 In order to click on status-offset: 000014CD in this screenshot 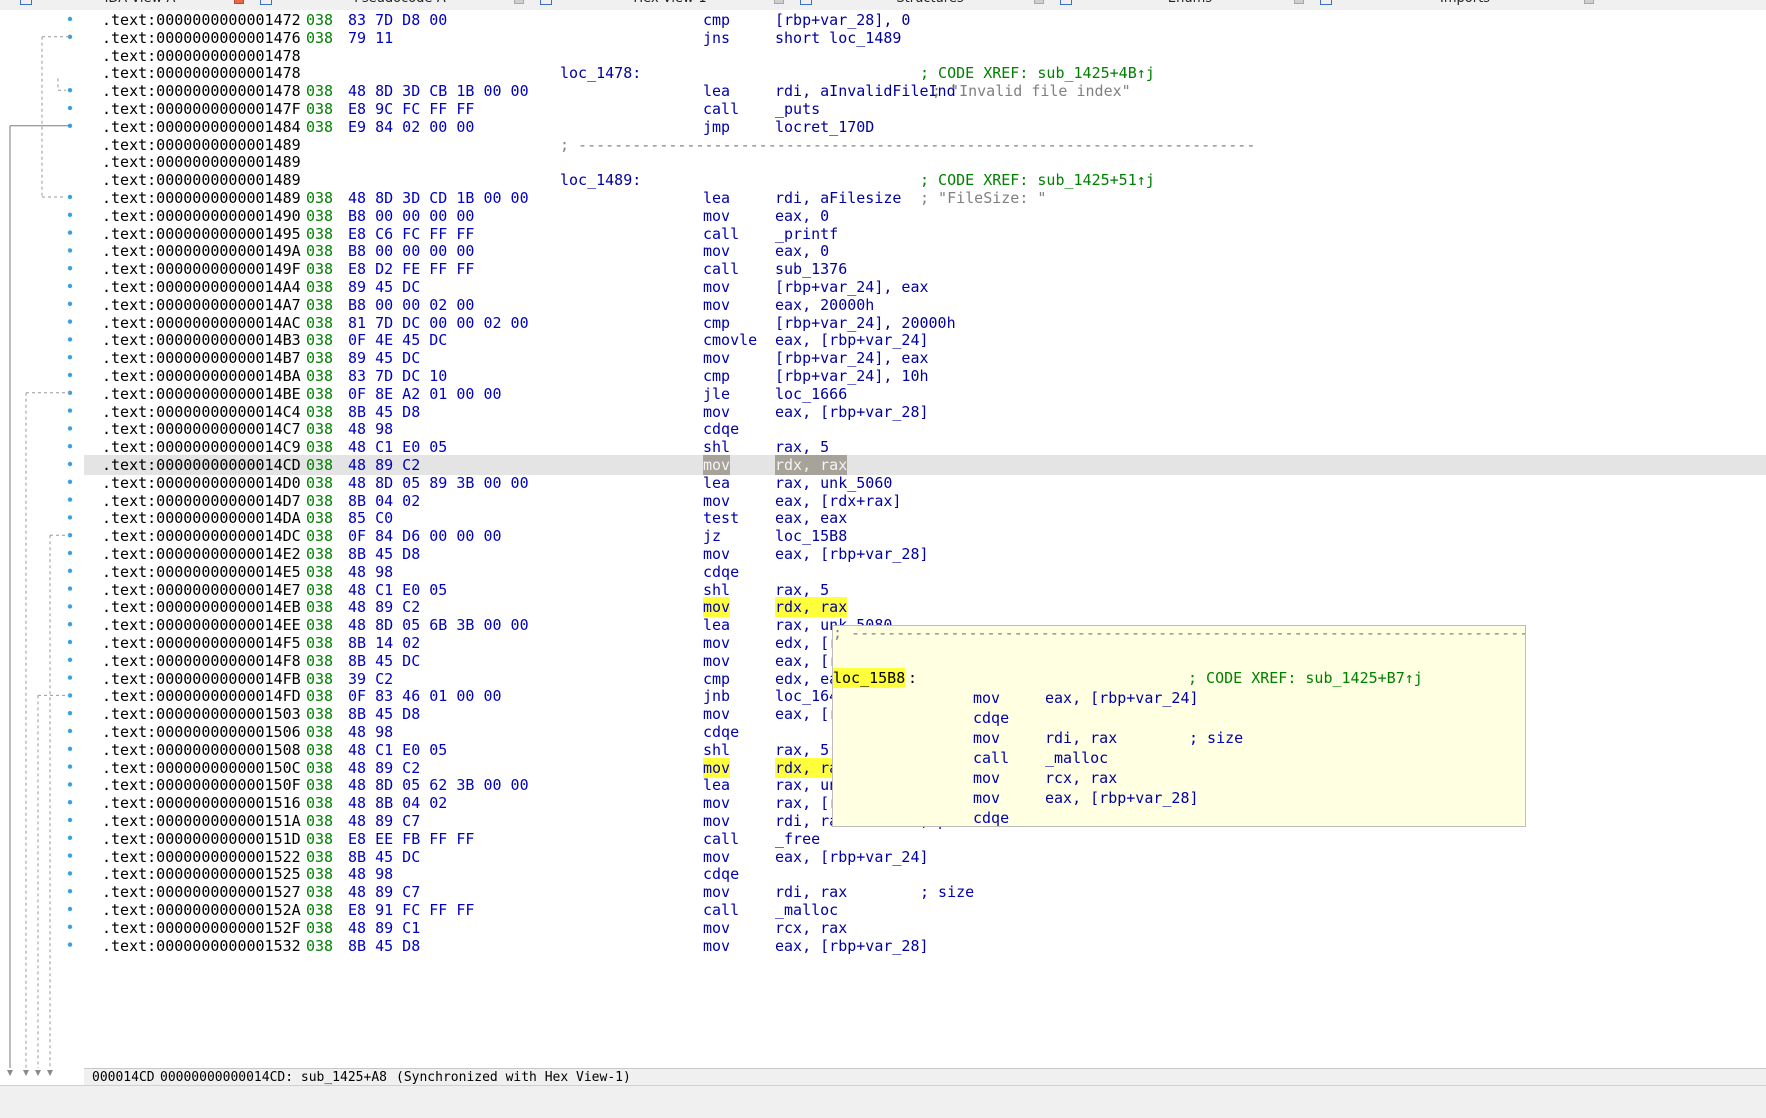, I will do `click(123, 1077)`.